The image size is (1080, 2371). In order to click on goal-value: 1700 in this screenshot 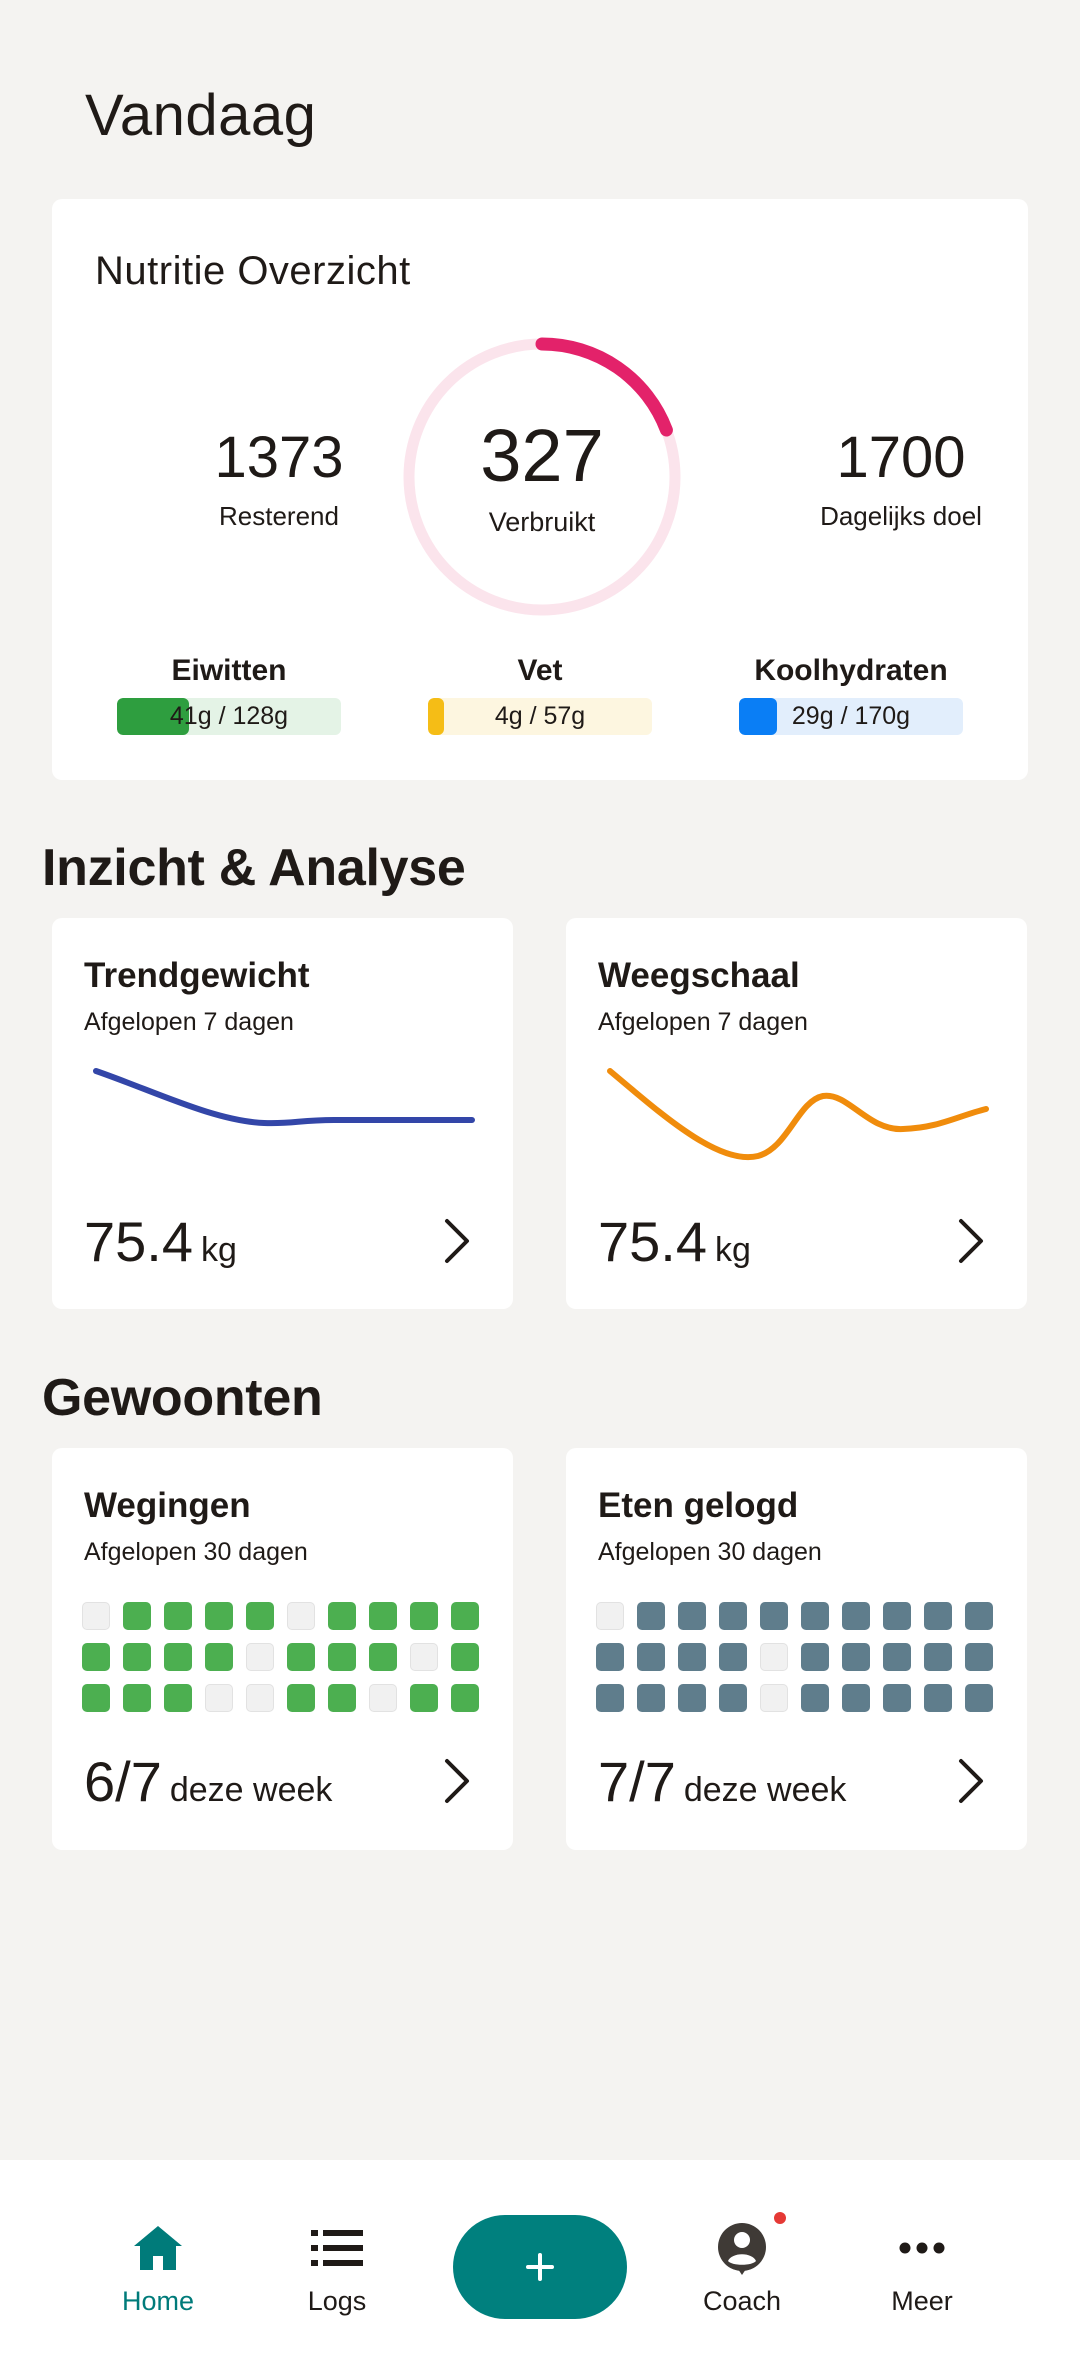, I will do `click(901, 457)`.